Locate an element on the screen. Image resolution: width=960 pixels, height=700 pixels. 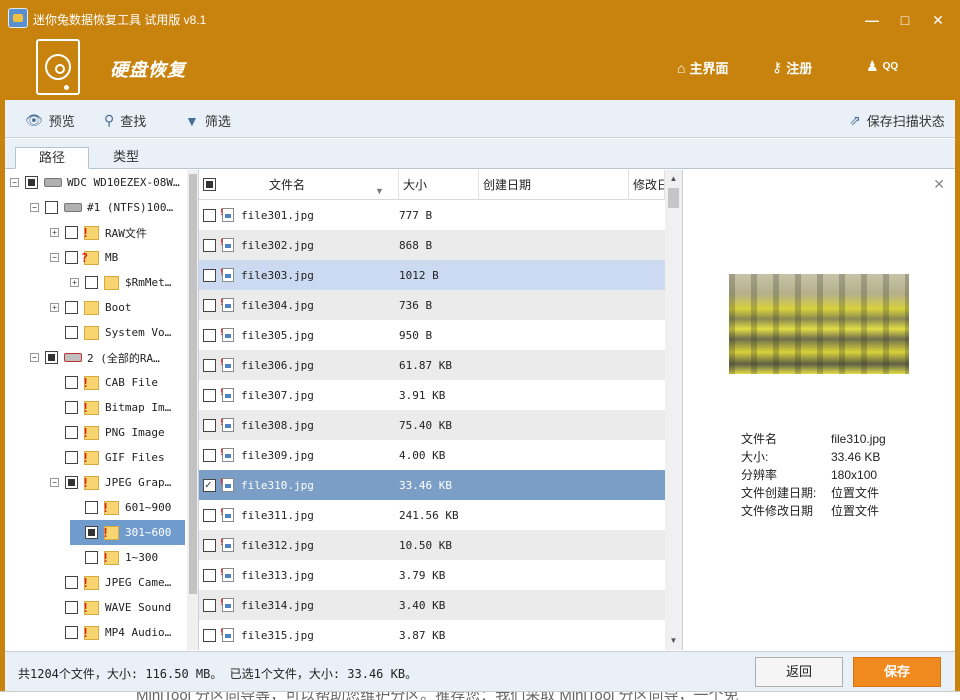
preview-button: 👁 预览 is located at coordinates (50, 120).